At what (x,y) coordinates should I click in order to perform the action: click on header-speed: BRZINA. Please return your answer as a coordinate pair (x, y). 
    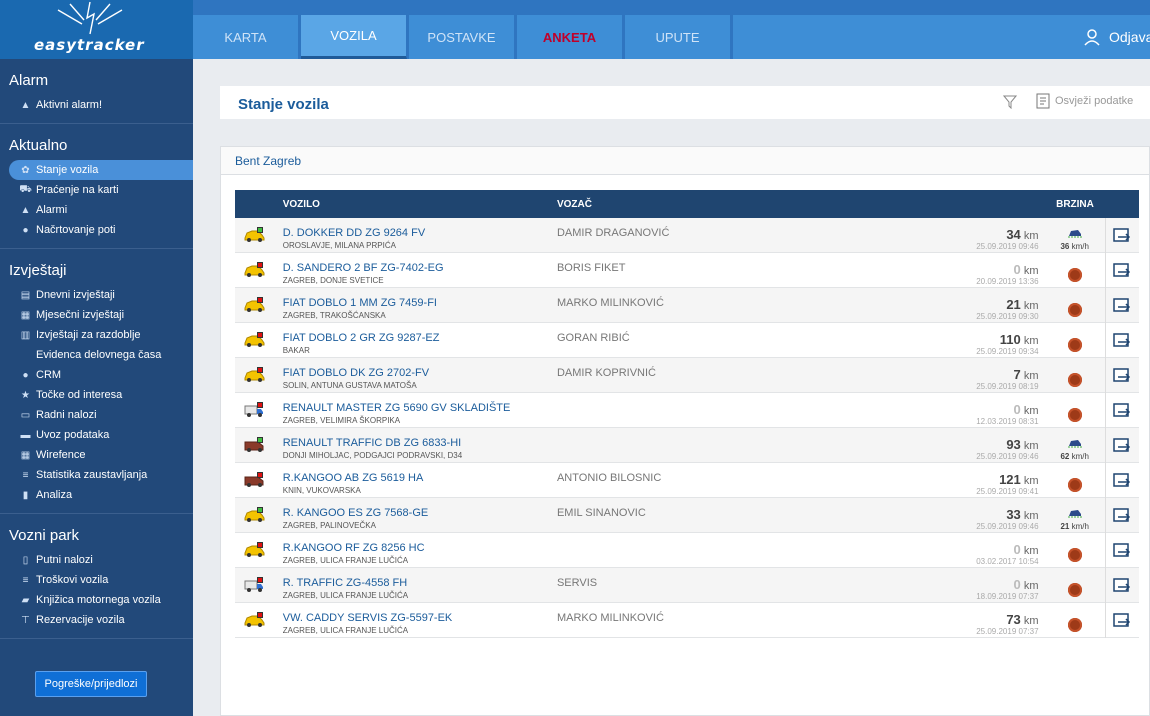
    Looking at the image, I should click on (1075, 204).